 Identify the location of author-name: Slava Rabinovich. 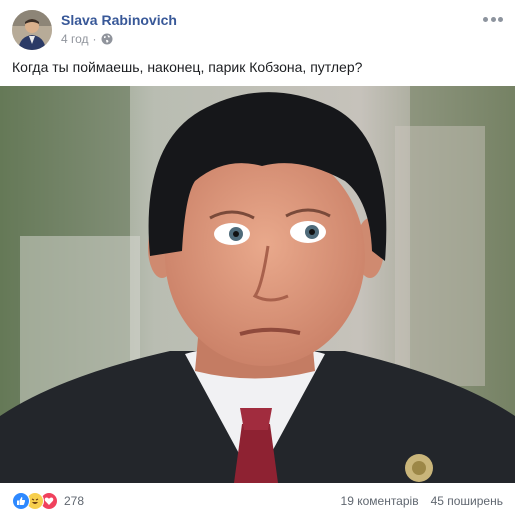
(119, 20).